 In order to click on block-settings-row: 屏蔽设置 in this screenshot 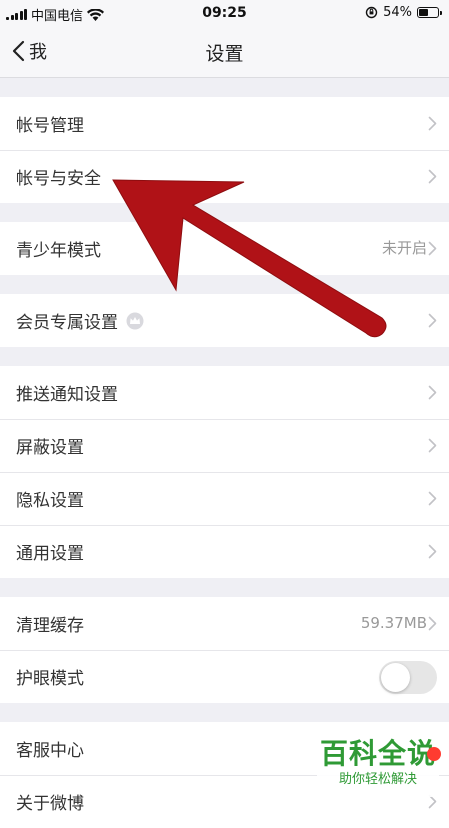, I will do `click(224, 445)`.